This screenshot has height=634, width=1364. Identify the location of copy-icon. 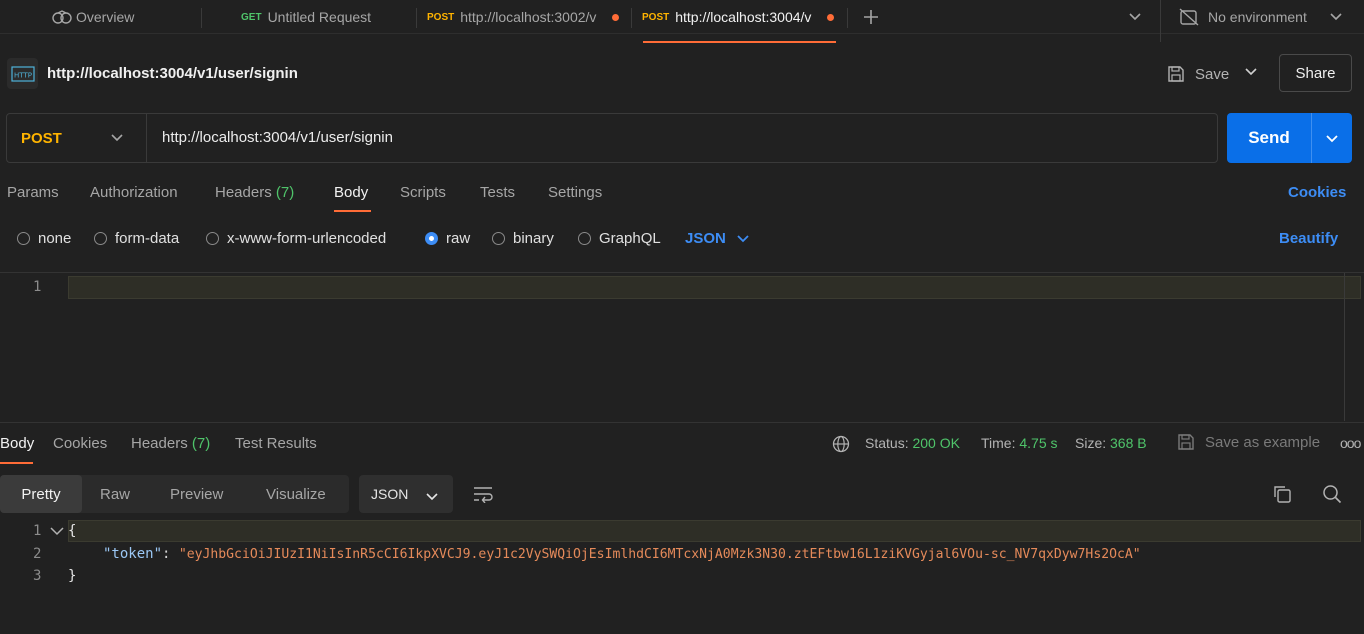
(1282, 494).